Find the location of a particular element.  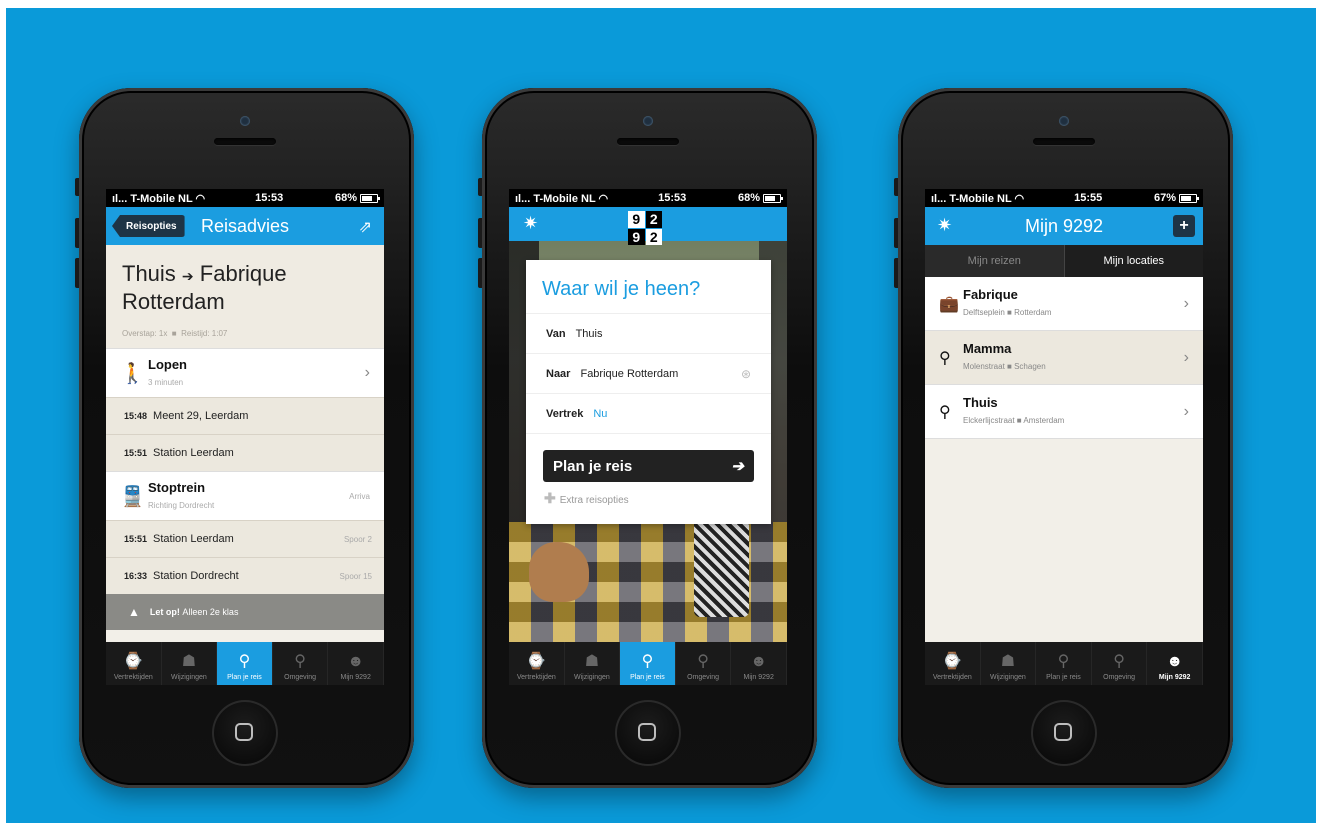

logo-9292: 92 92 is located at coordinates (645, 228).